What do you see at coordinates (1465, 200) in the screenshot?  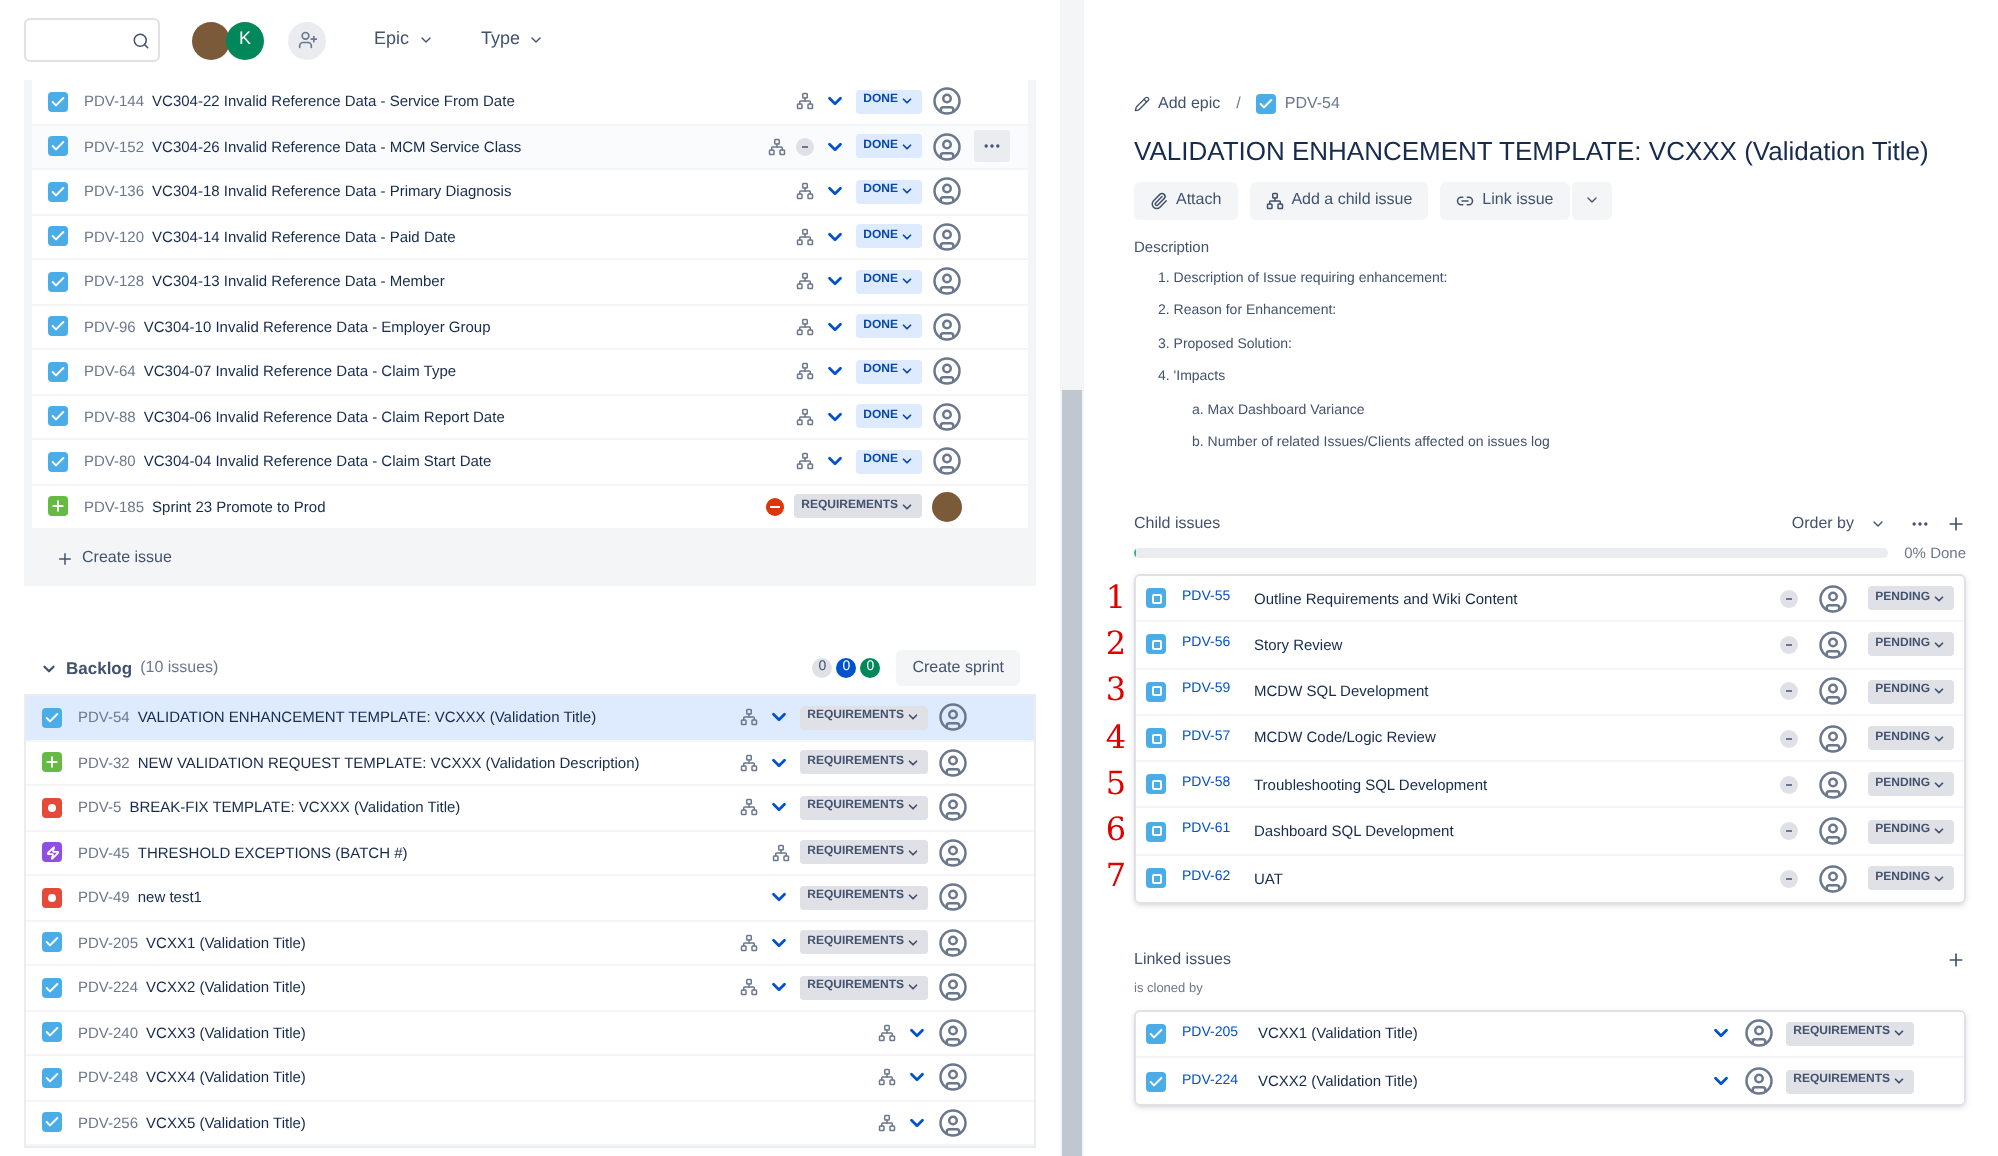 I see `link-icon` at bounding box center [1465, 200].